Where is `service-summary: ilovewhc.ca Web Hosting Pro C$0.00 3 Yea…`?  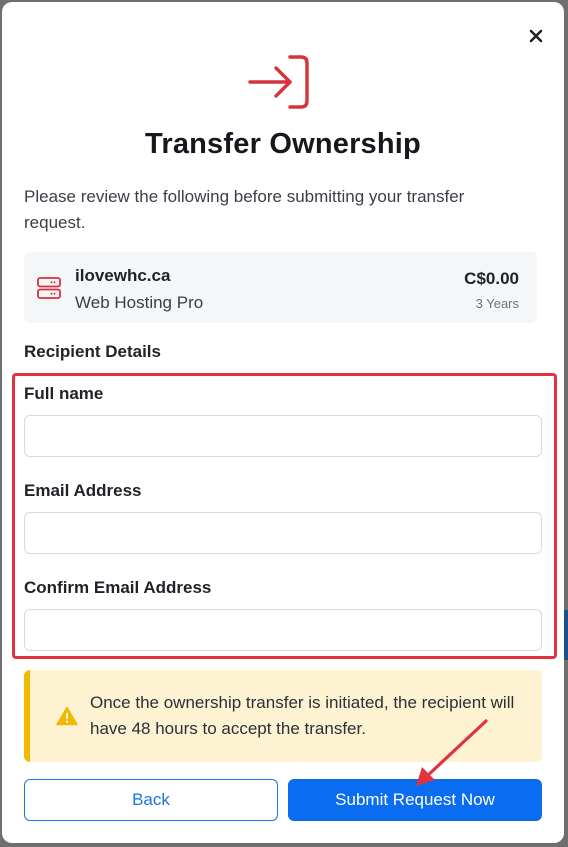
service-summary: ilovewhc.ca Web Hosting Pro C$0.00 3 Yea… is located at coordinates (280, 287).